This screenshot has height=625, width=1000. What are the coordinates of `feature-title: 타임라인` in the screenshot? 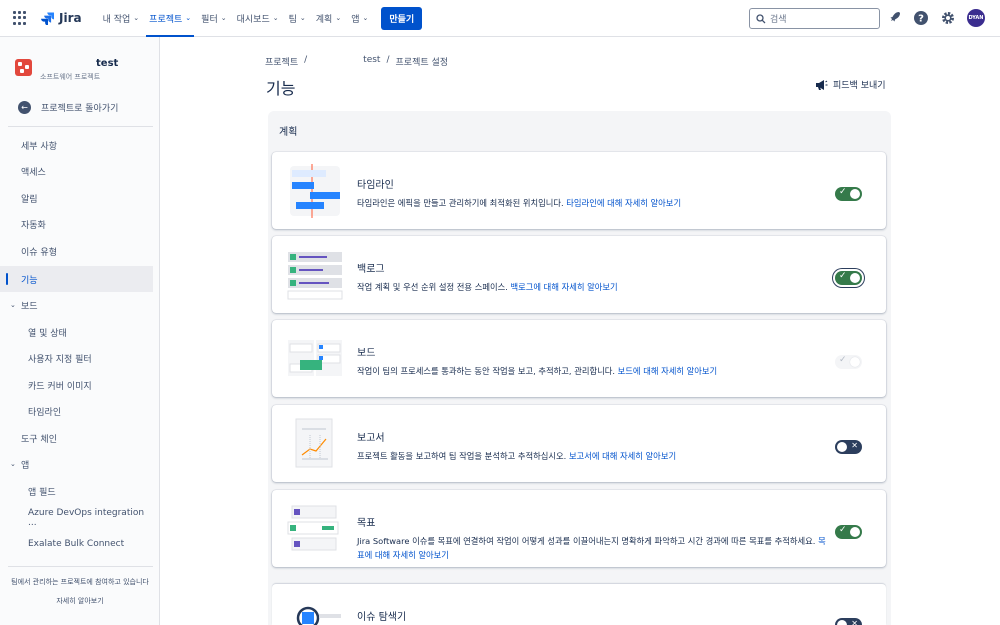 It's located at (375, 185).